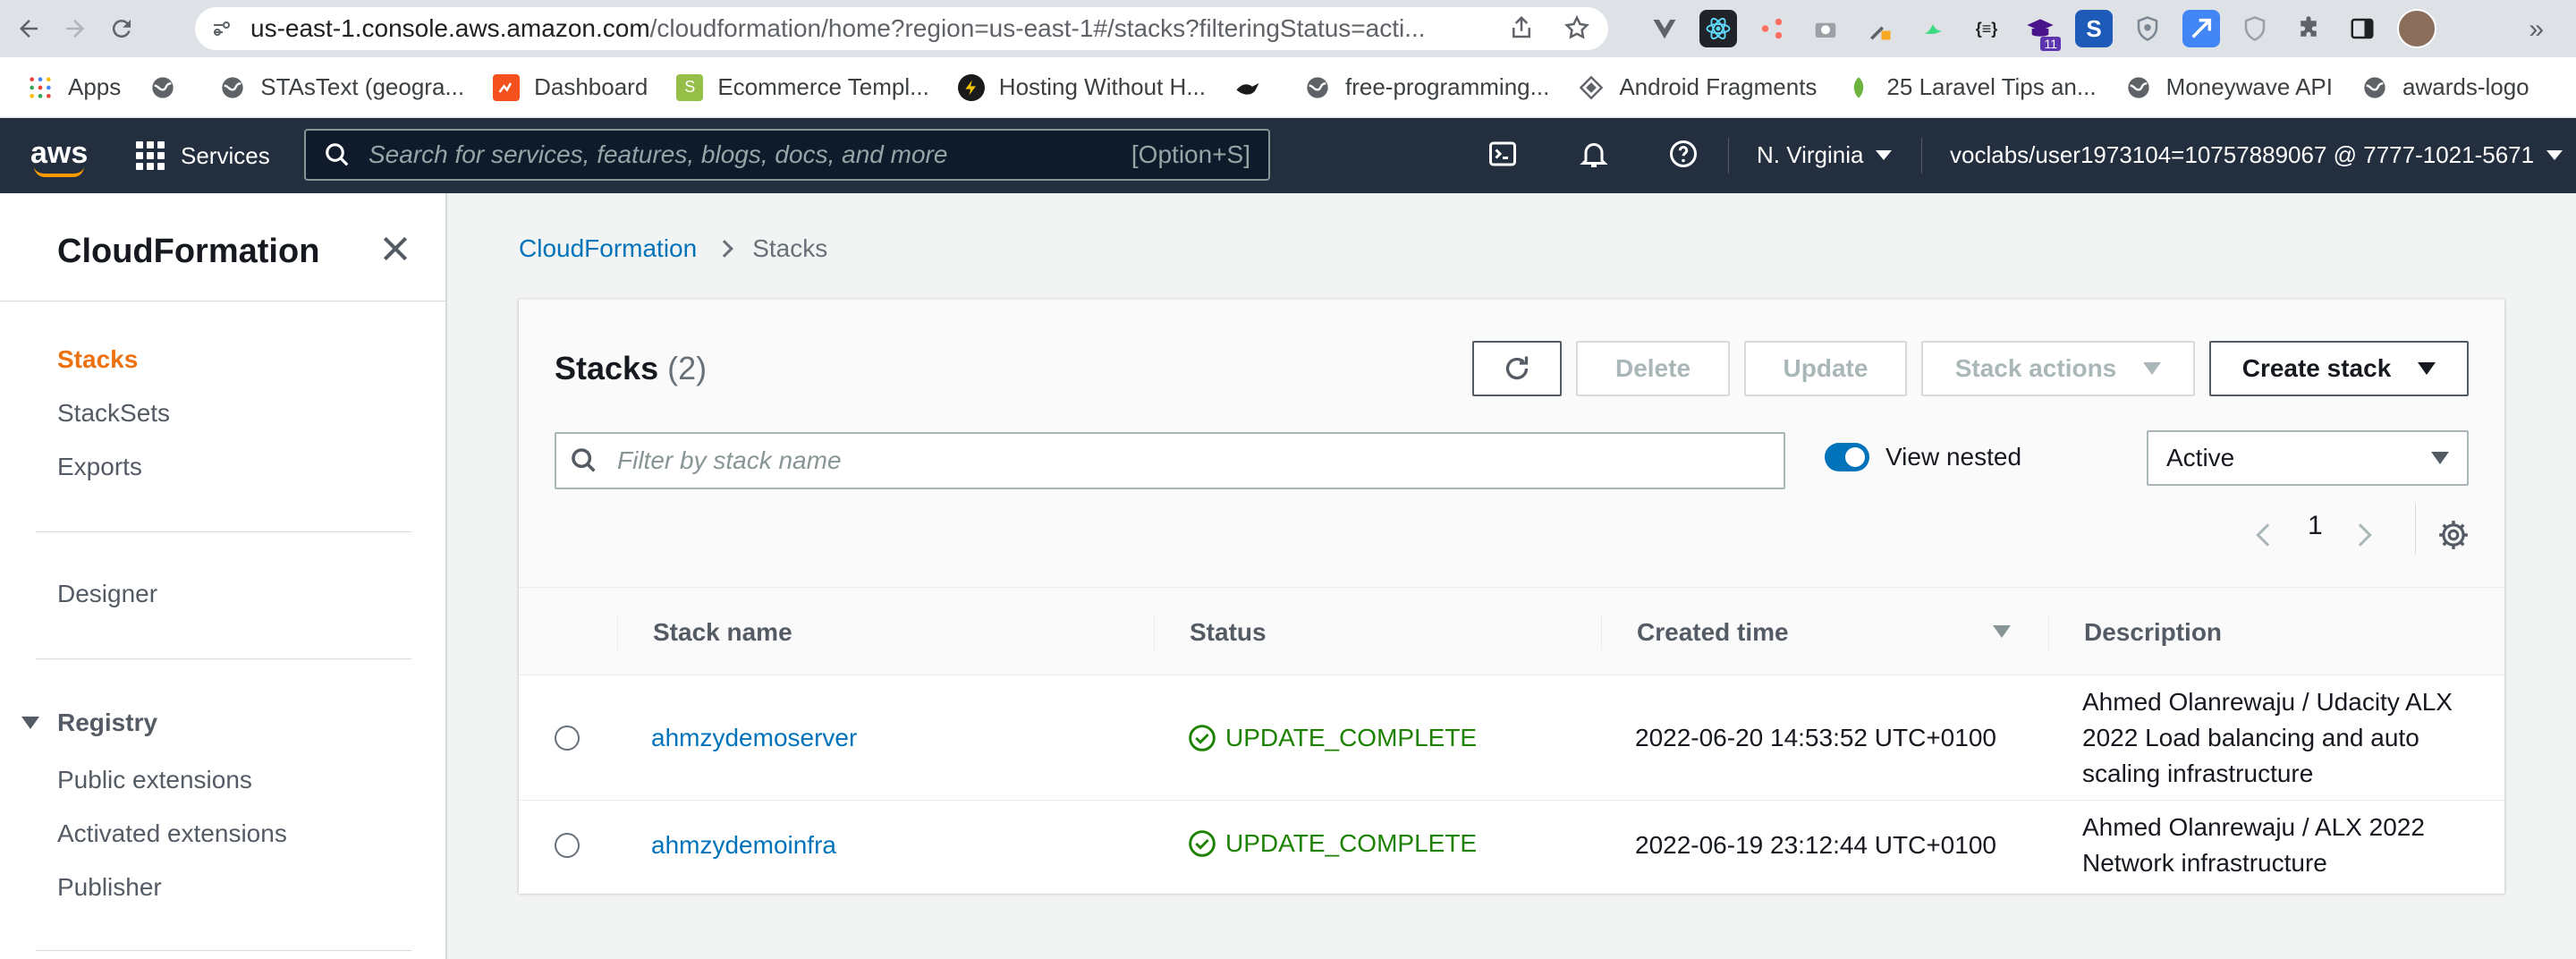 The width and height of the screenshot is (2576, 959). Describe the element at coordinates (584, 460) in the screenshot. I see `search-icon` at that location.